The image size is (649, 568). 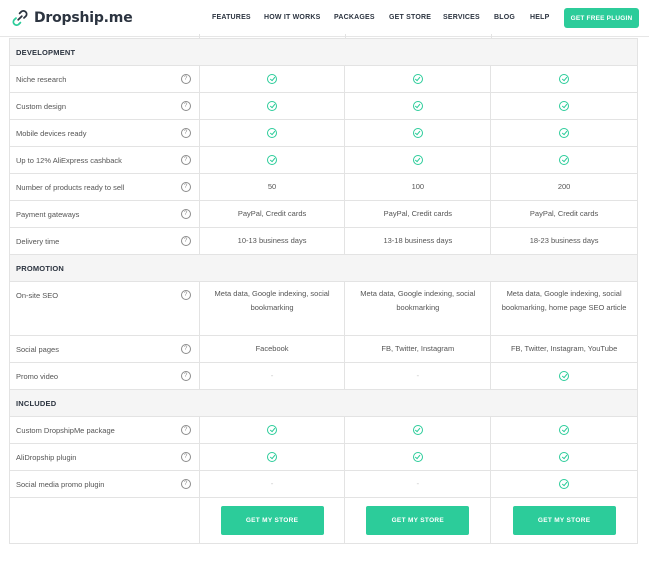 I want to click on feature-cell: Up to 12% AliExpress cashback?, so click(x=105, y=160).